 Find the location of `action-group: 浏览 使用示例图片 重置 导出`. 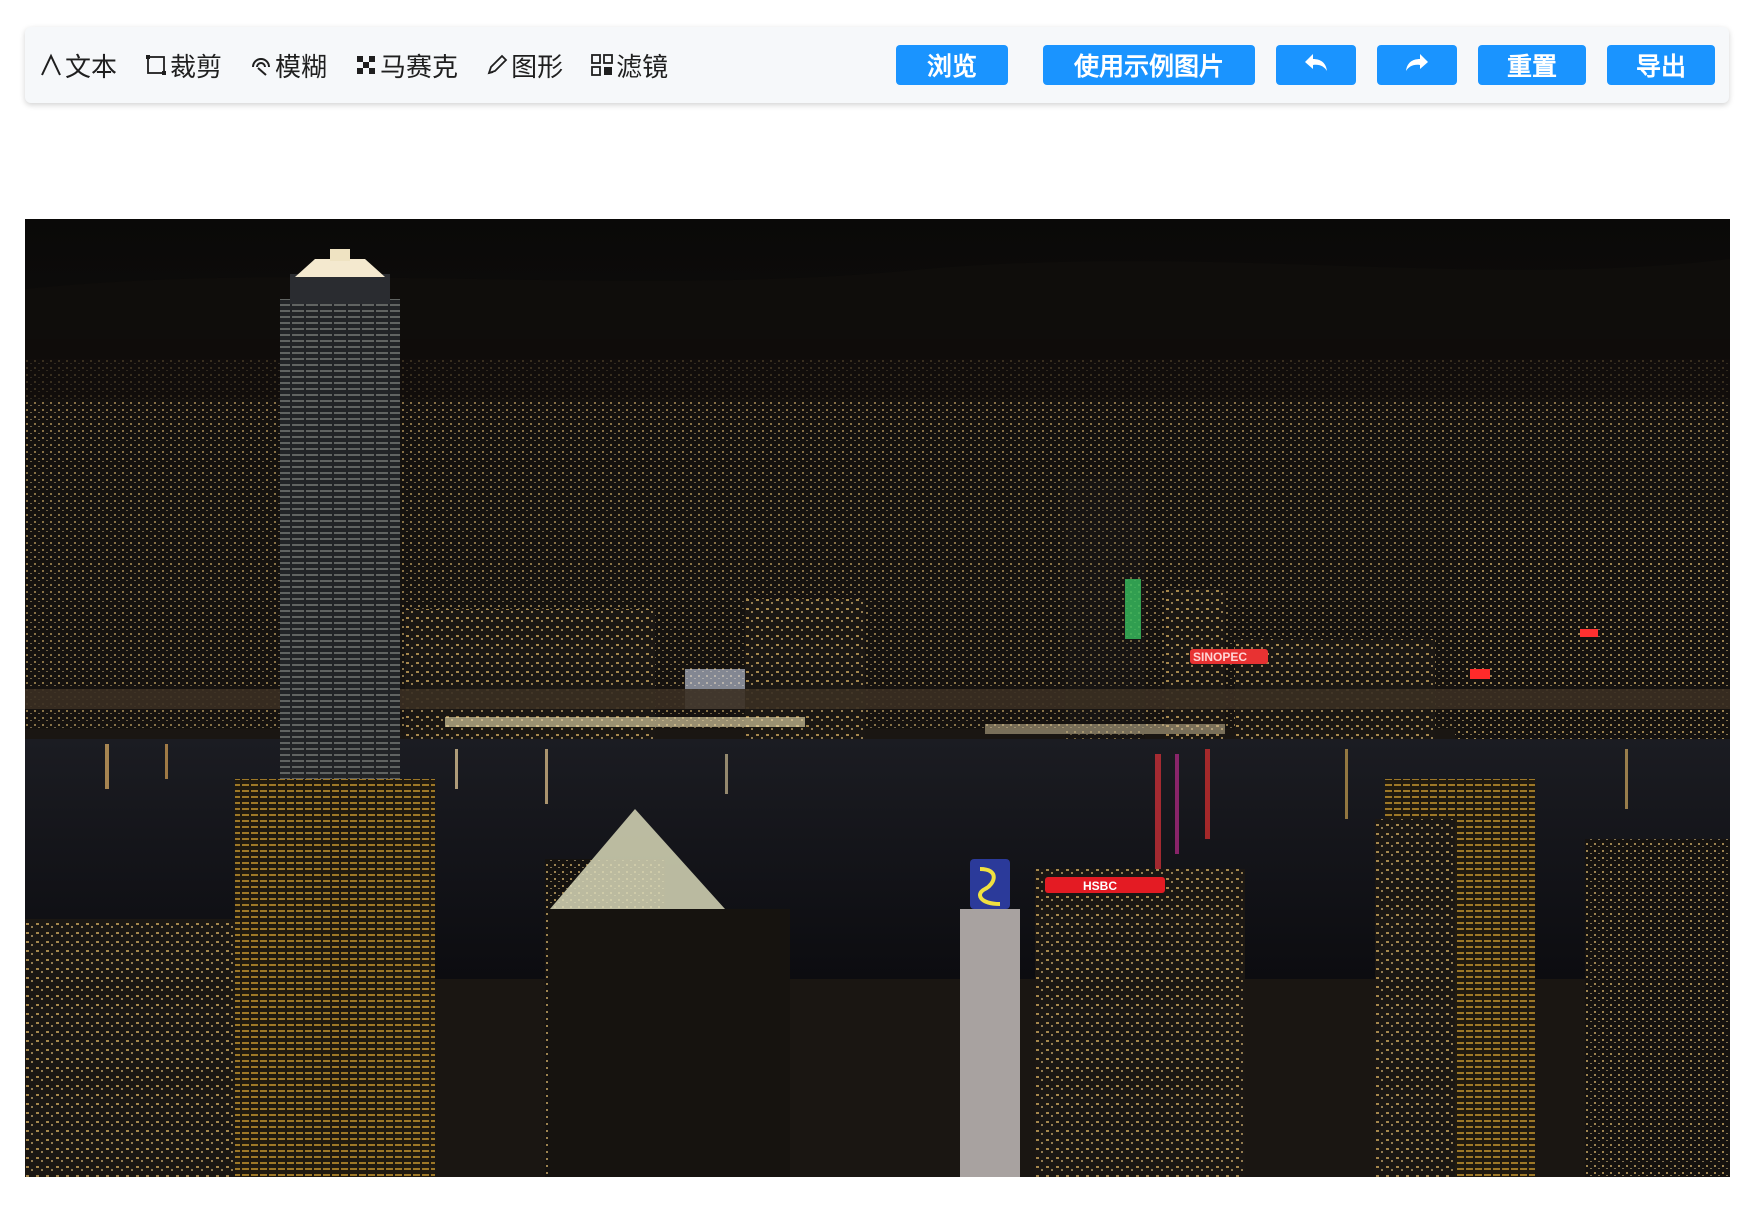

action-group: 浏览 使用示例图片 重置 导出 is located at coordinates (1305, 65).